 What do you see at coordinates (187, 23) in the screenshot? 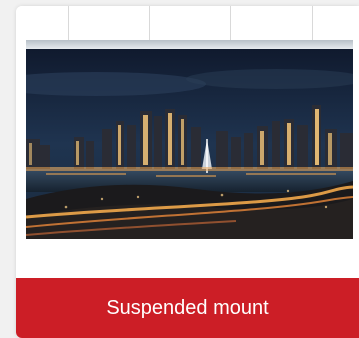
I see `ceiling-grid` at bounding box center [187, 23].